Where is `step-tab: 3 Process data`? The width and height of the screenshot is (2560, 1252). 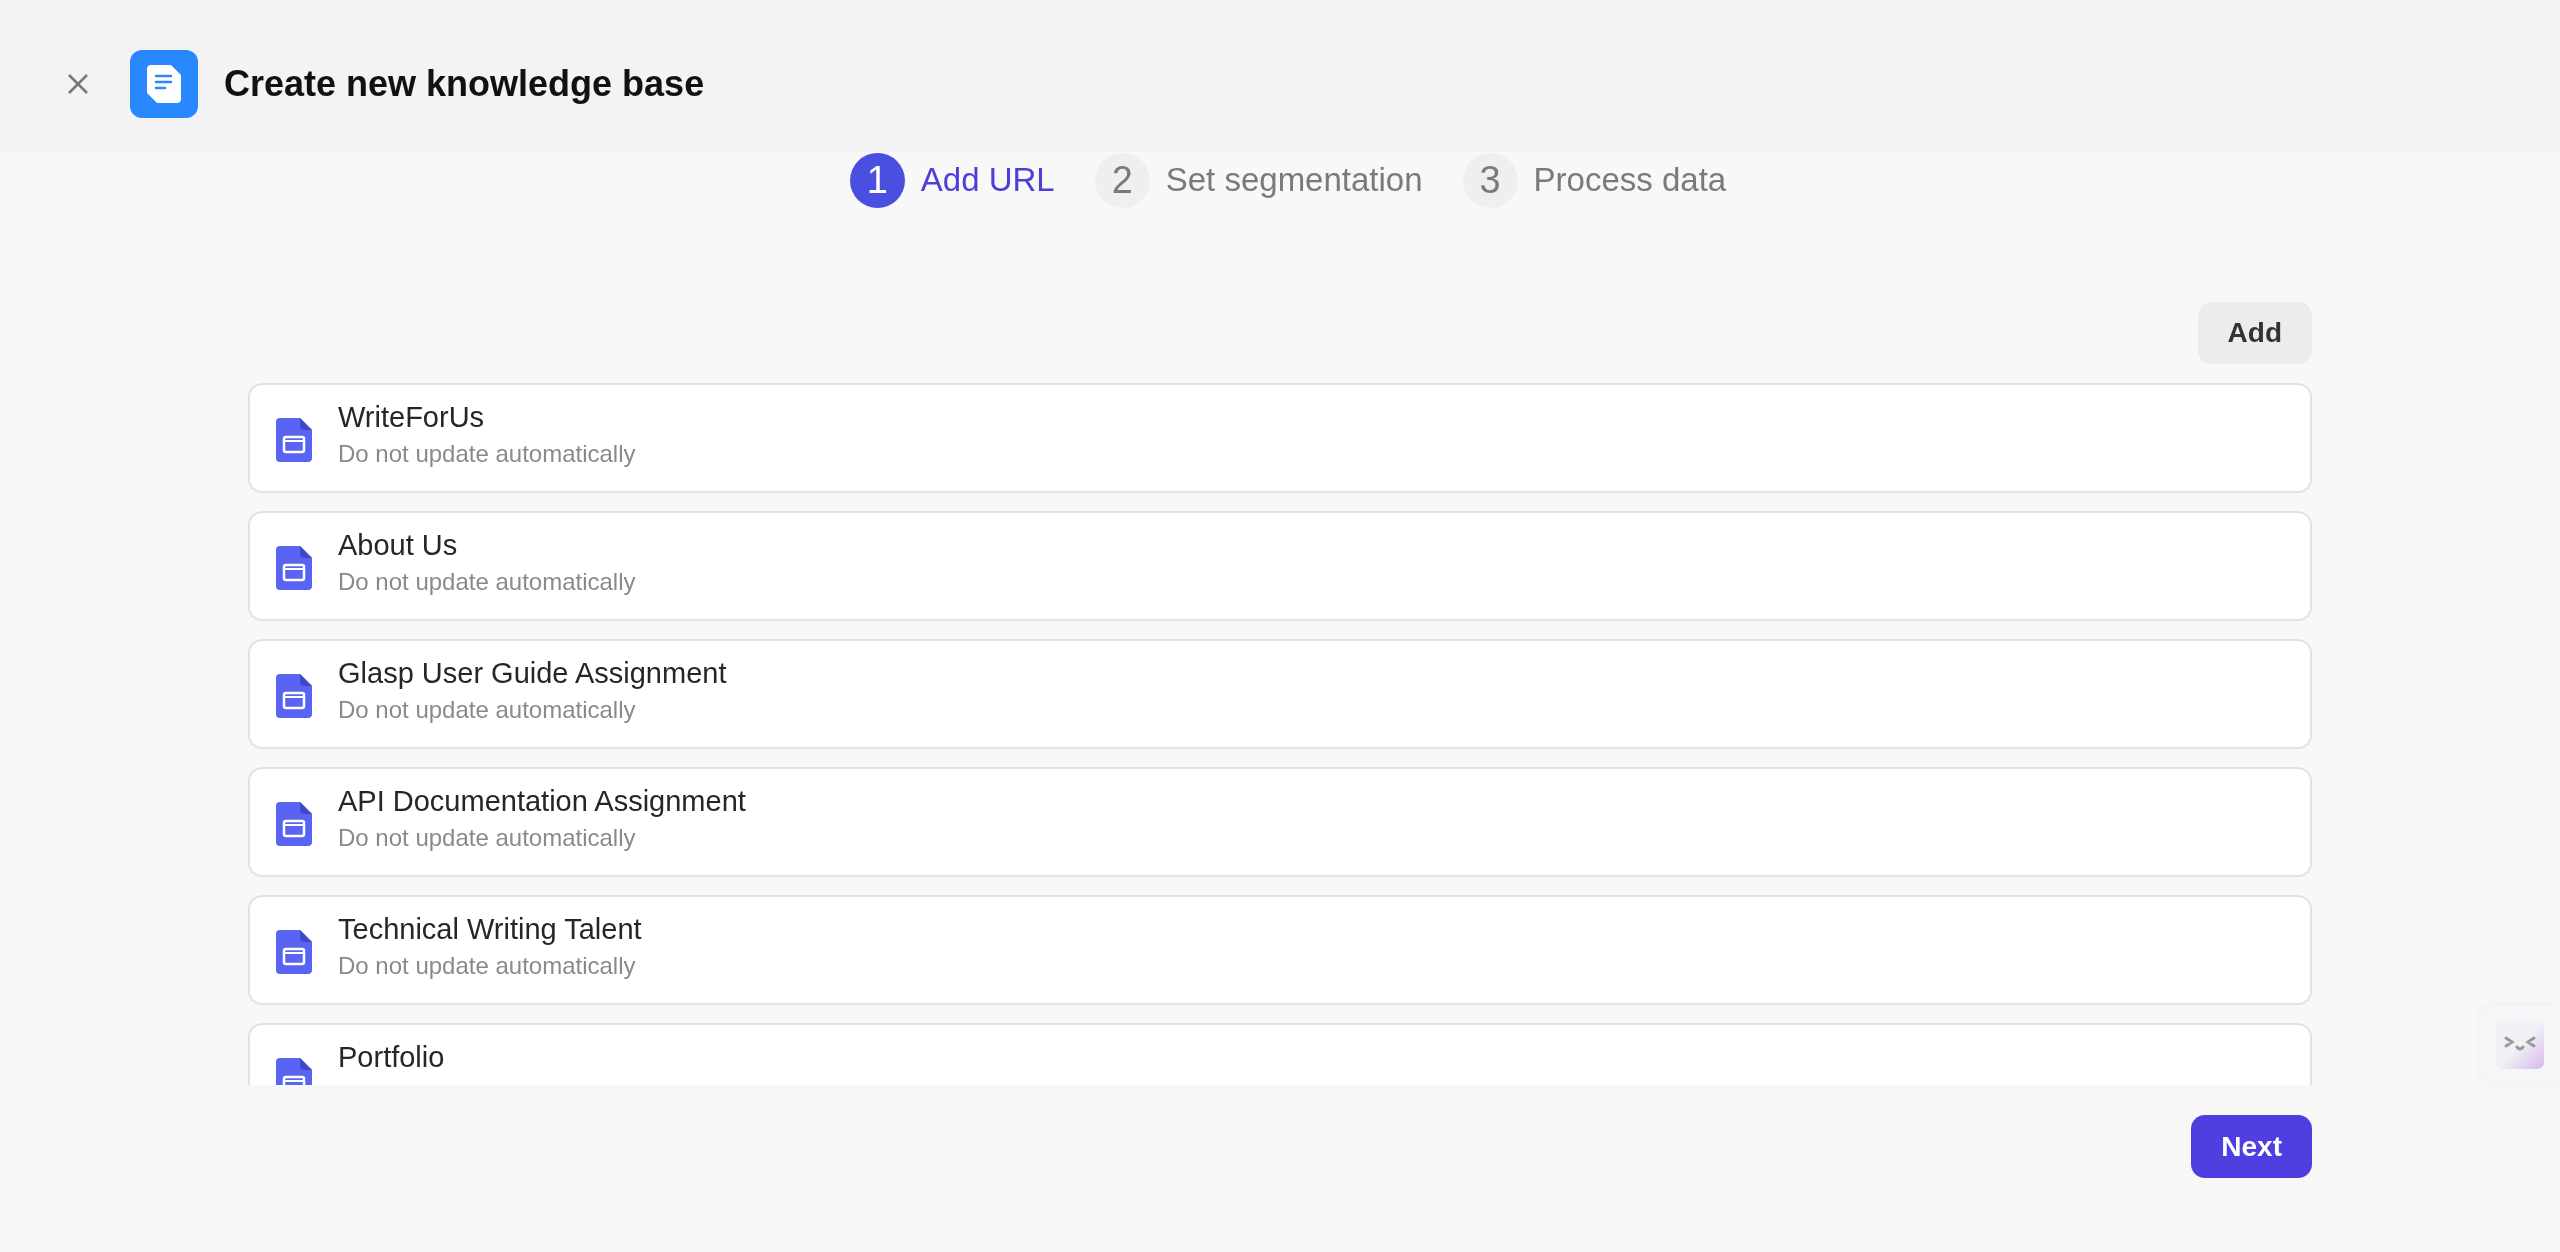 step-tab: 3 Process data is located at coordinates (1594, 180).